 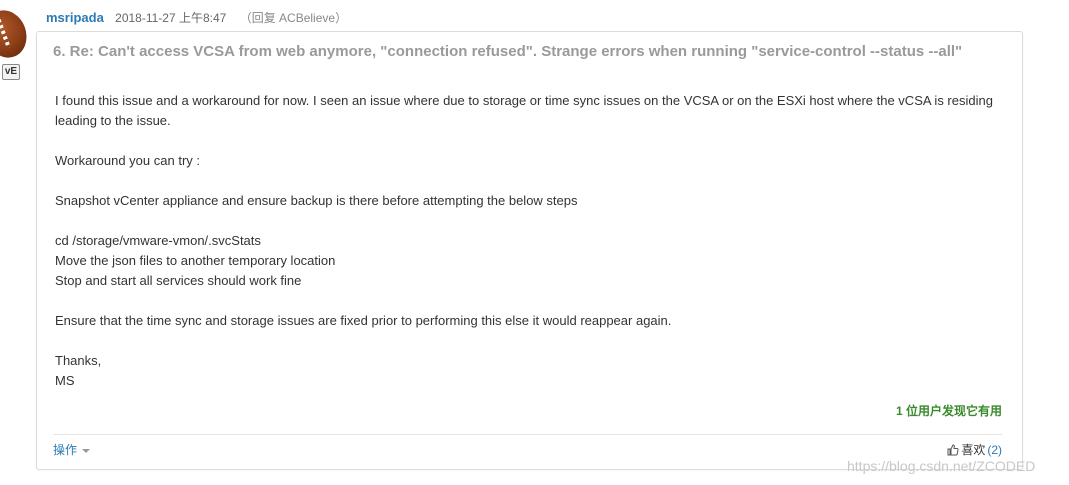 I want to click on signature-line: MS, so click(x=65, y=380).